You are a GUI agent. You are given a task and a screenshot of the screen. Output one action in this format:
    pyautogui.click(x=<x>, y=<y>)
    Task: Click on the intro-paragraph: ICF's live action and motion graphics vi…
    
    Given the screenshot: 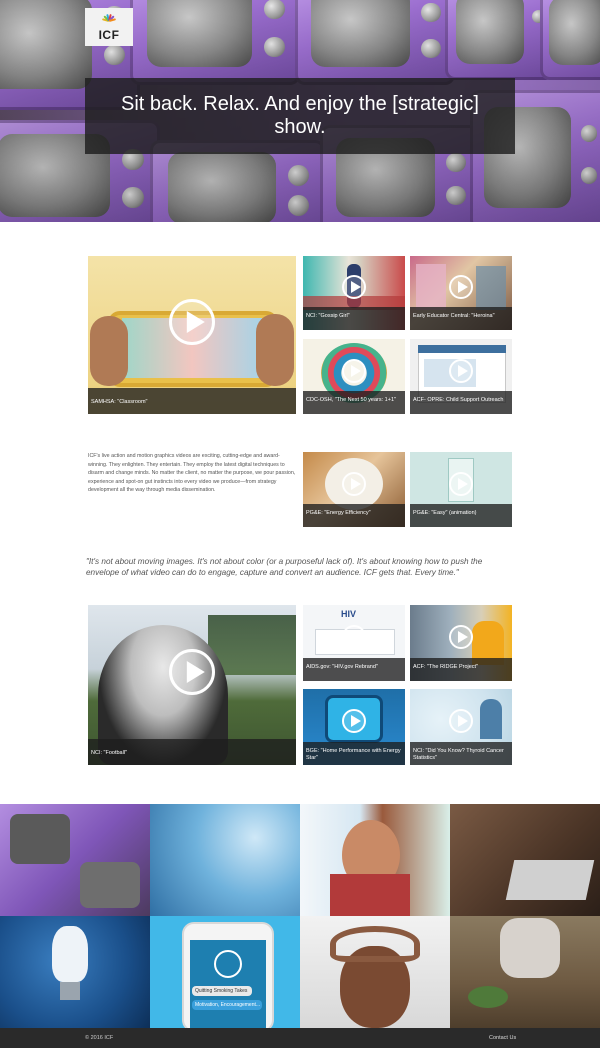 What is the action you would take?
    pyautogui.click(x=192, y=473)
    